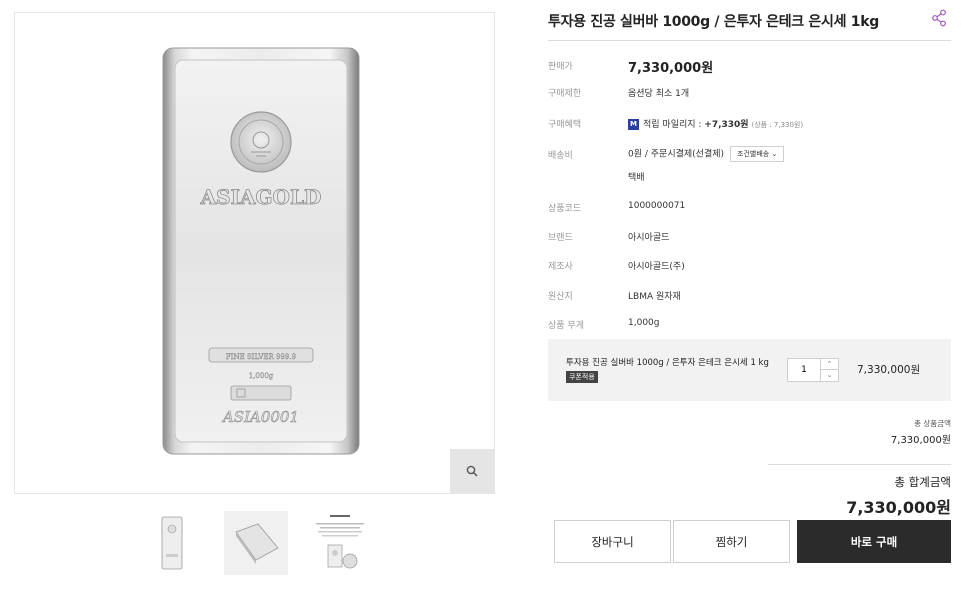 The image size is (966, 589). What do you see at coordinates (560, 267) in the screenshot?
I see `maker-label: 제조사` at bounding box center [560, 267].